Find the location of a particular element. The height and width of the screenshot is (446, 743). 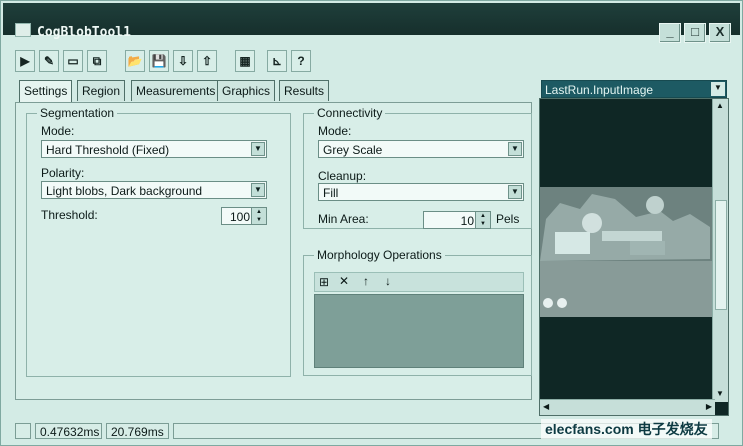

help-icon: ? is located at coordinates (301, 61).